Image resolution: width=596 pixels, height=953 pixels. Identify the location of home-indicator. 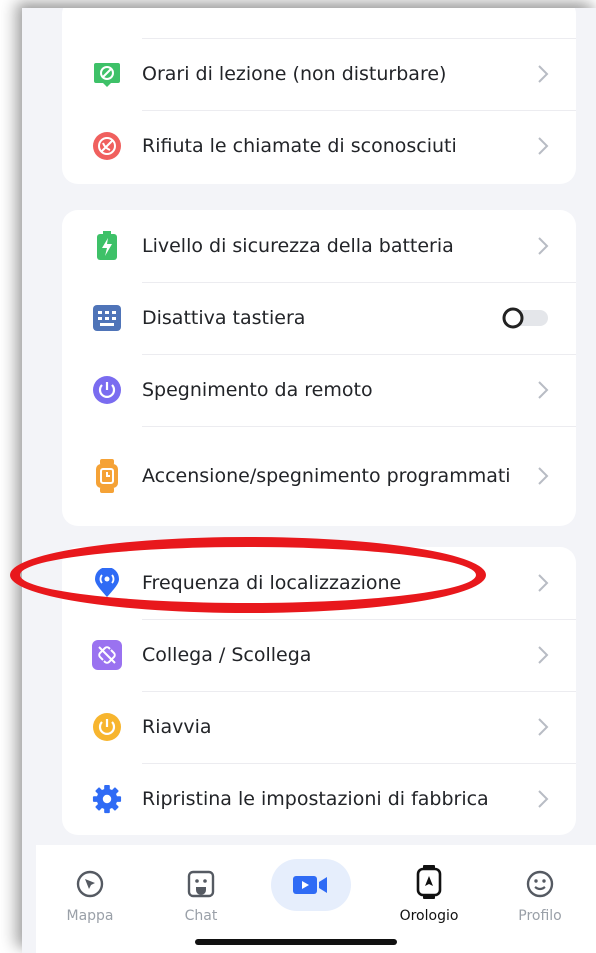
(296, 942).